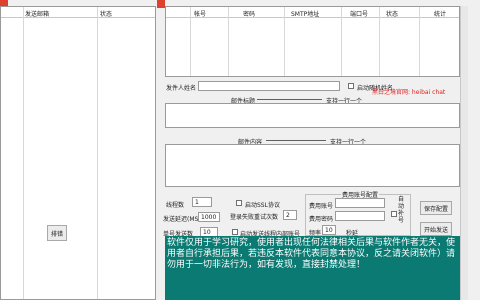 This screenshot has width=480, height=300. I want to click on start-send-button: 开始发送, so click(436, 229).